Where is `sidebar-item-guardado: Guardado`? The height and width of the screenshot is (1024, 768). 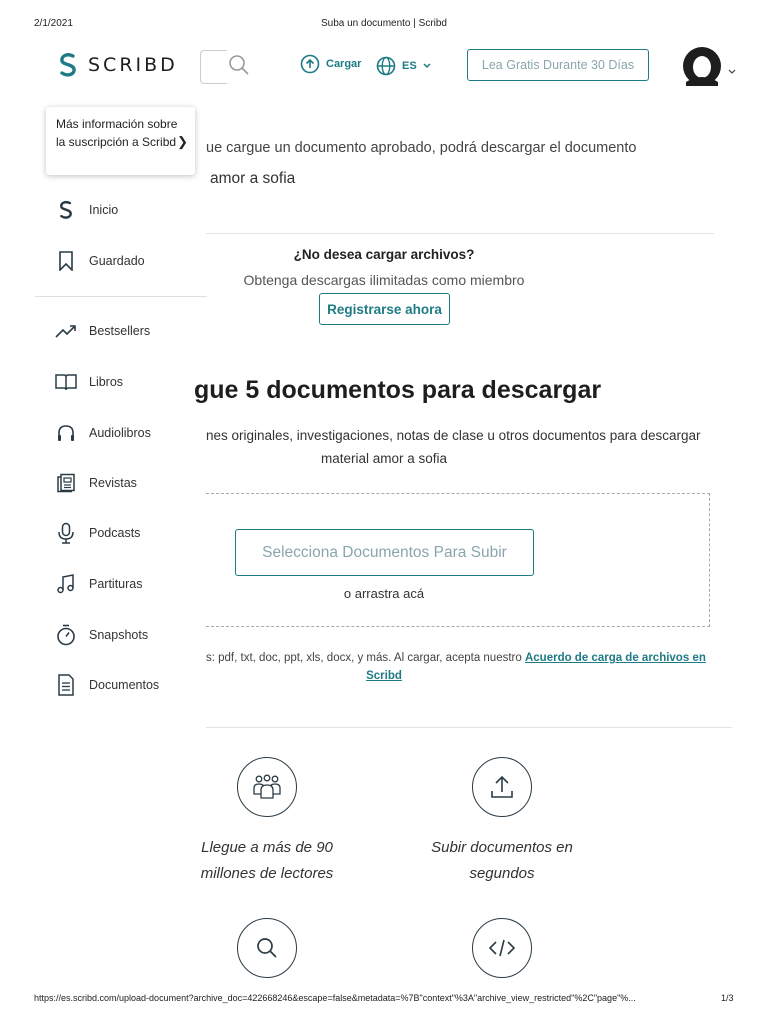 sidebar-item-guardado: Guardado is located at coordinates (100, 261).